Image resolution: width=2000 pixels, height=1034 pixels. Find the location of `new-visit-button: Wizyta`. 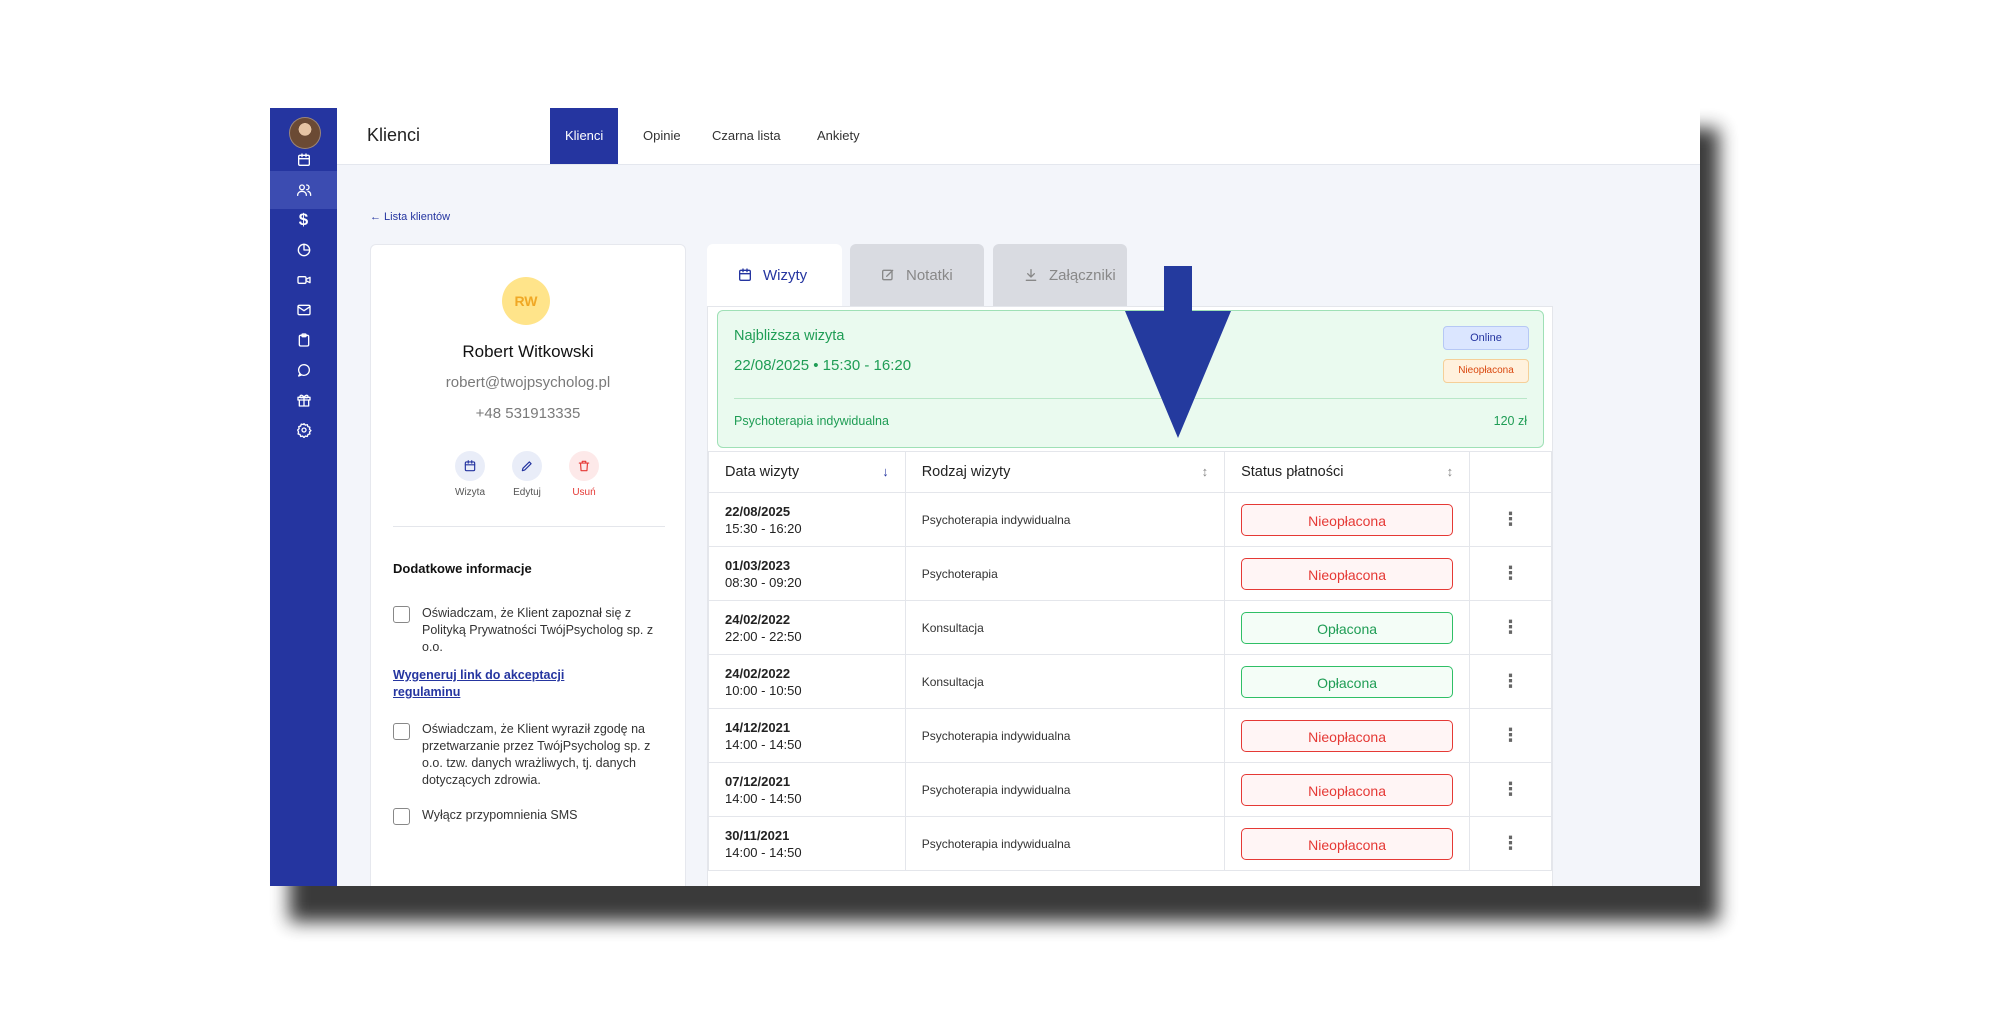

new-visit-button: Wizyta is located at coordinates (470, 474).